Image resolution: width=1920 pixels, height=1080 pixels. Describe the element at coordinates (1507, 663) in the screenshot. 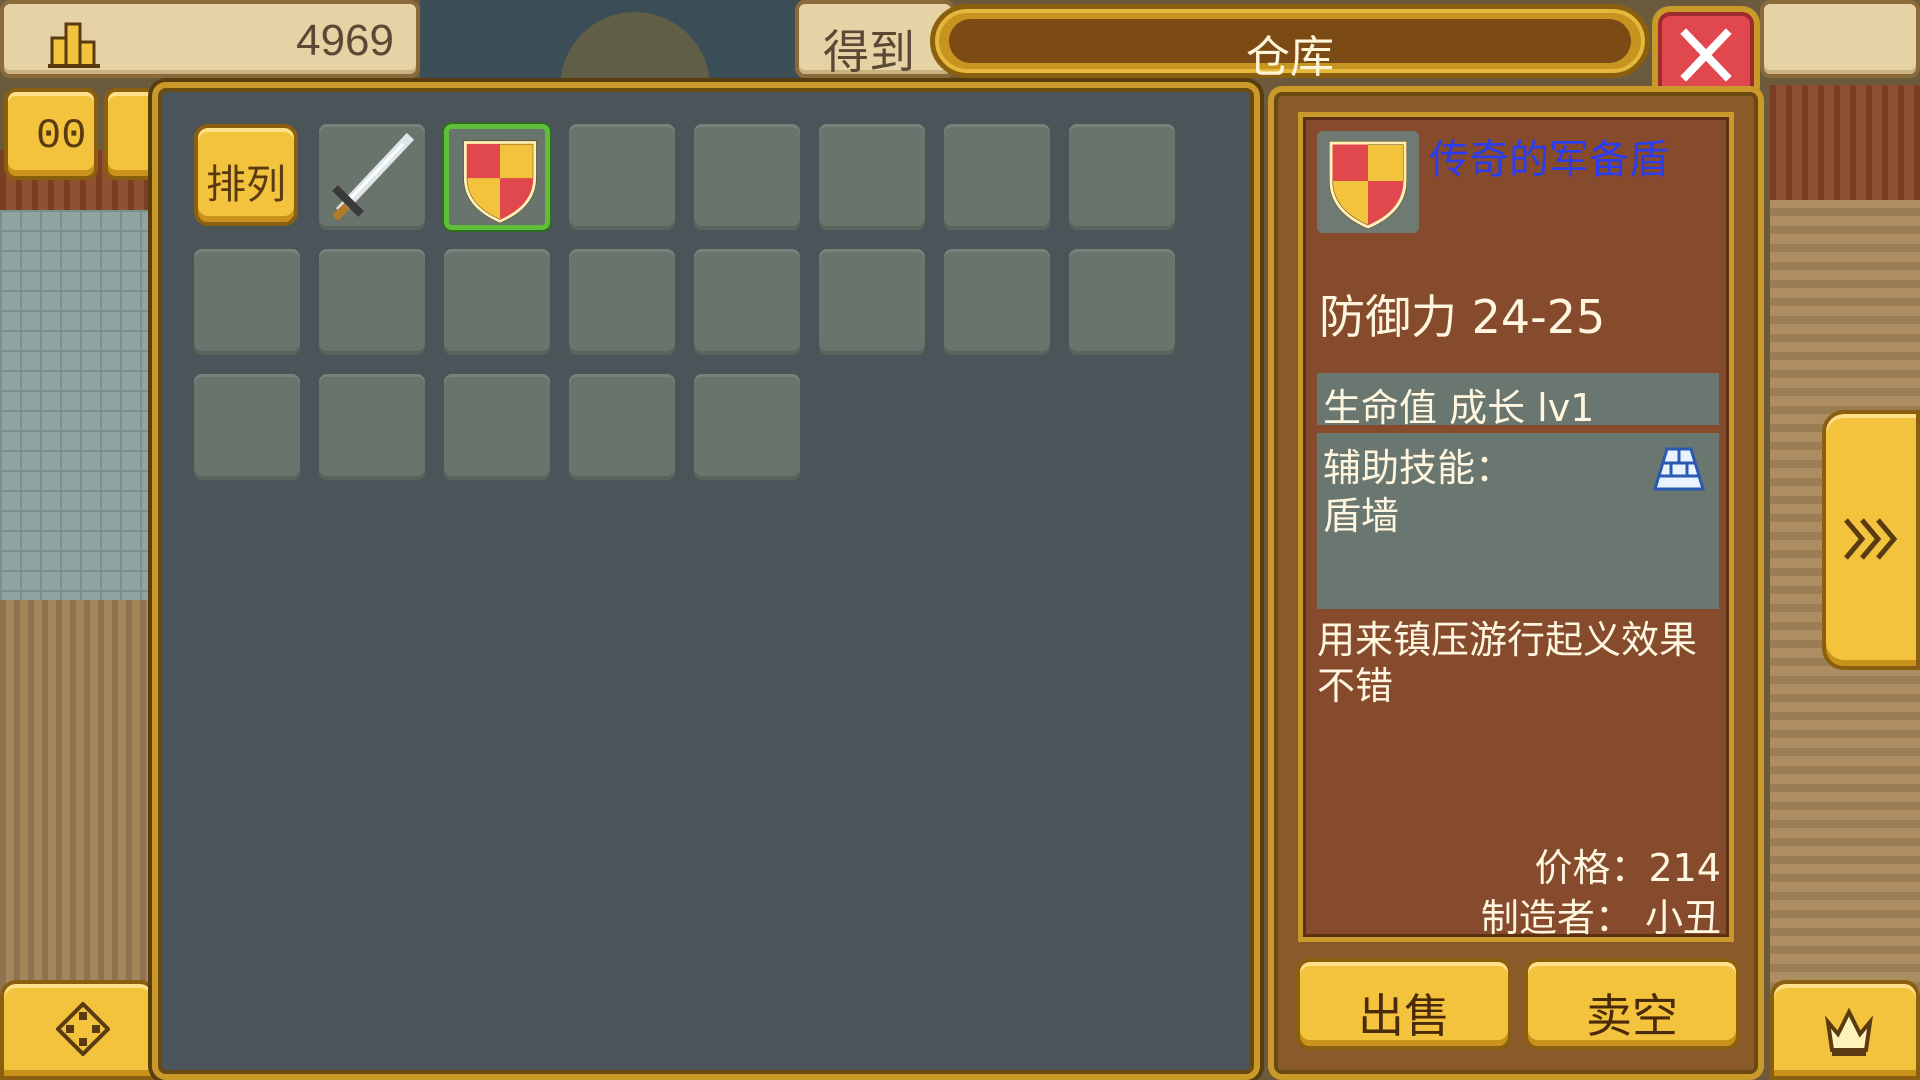

I see `item-description: 用来镇压游行起义效果不错` at that location.